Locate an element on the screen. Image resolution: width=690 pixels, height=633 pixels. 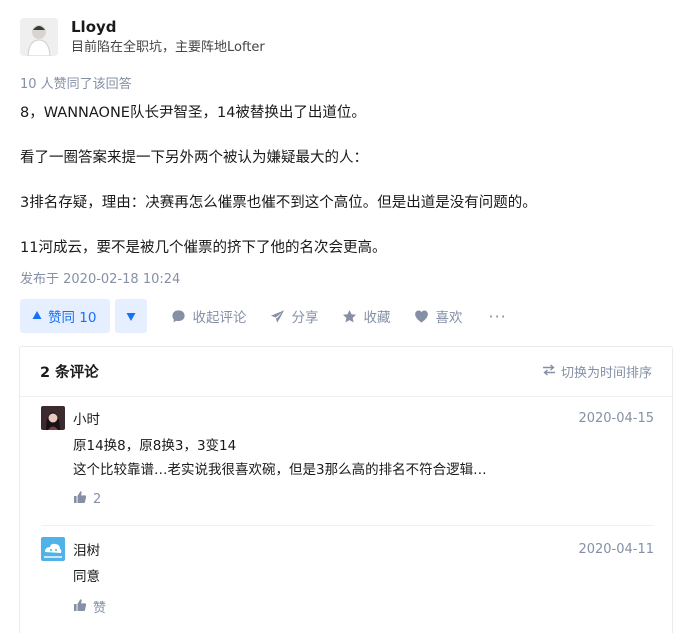
like-label: 喜欢 is located at coordinates (449, 318).